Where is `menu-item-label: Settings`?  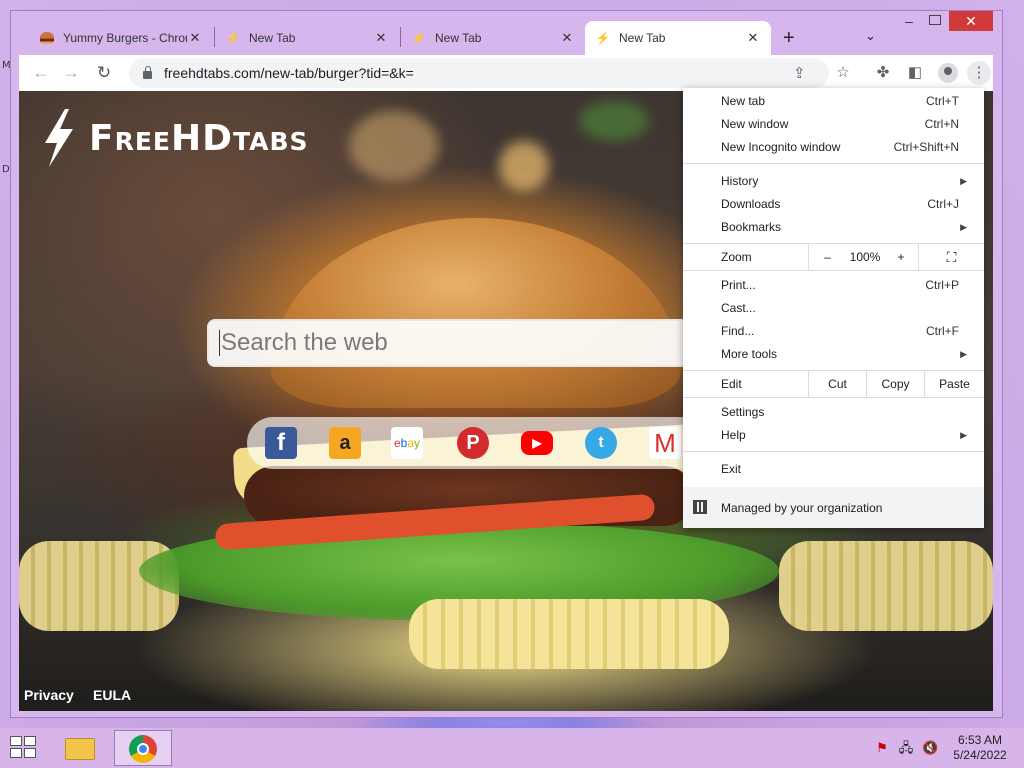 menu-item-label: Settings is located at coordinates (743, 412).